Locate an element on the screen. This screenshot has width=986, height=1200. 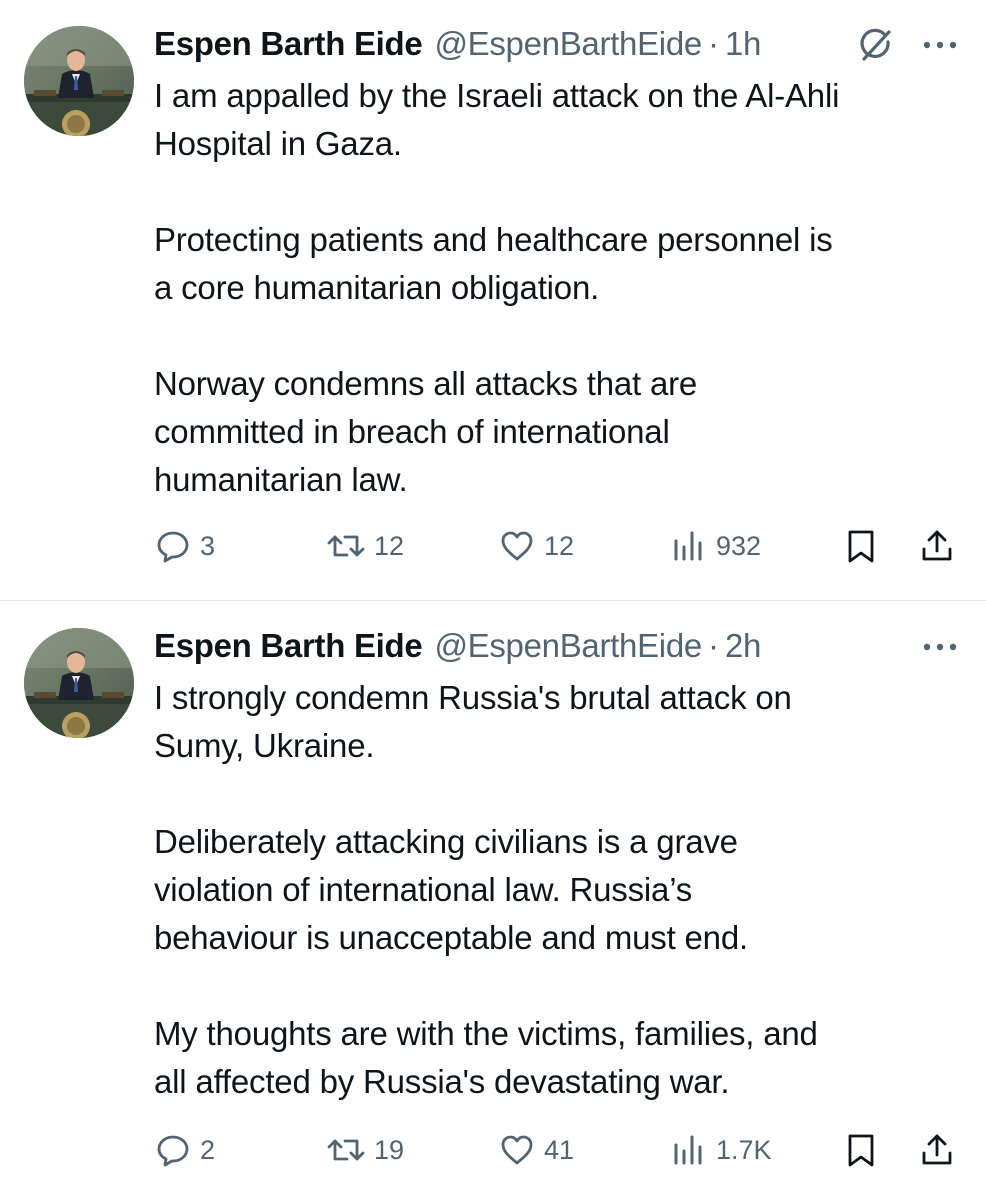
like-button: 12 is located at coordinates (536, 546).